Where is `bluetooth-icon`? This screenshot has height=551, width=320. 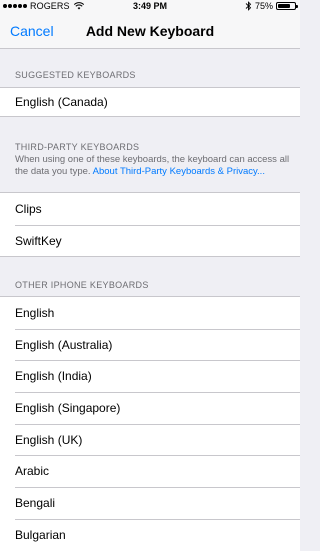 bluetooth-icon is located at coordinates (248, 6).